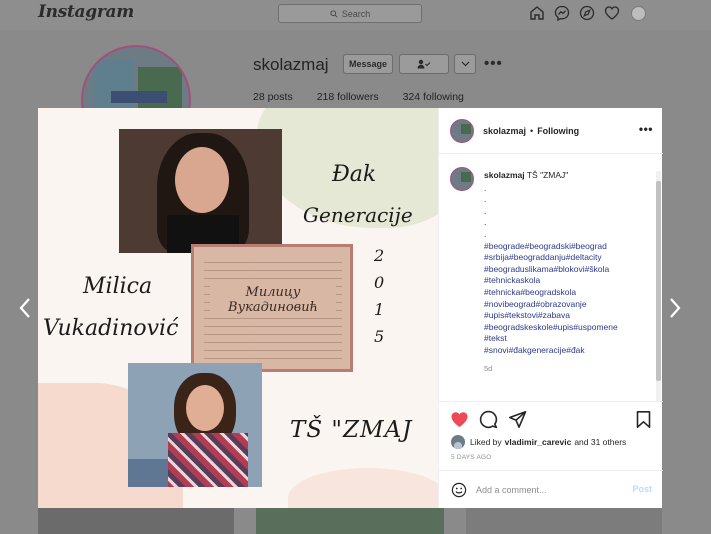 This screenshot has height=534, width=711. Describe the element at coordinates (379, 336) in the screenshot. I see `year-digit: 5` at that location.